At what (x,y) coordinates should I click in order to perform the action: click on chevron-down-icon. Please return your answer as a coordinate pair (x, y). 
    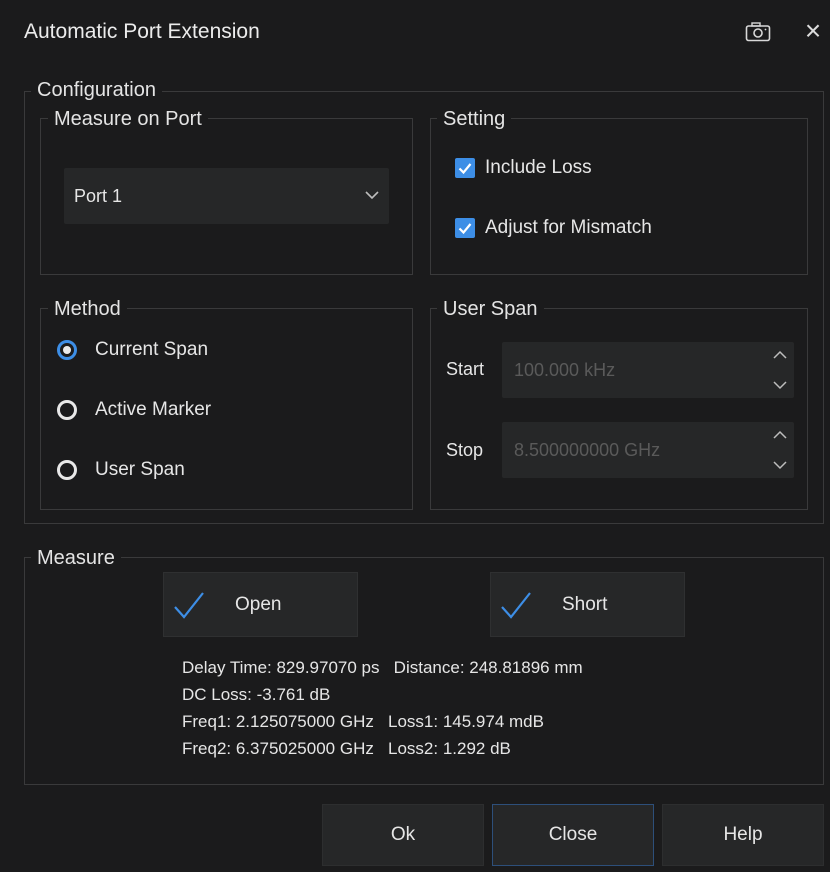
    Looking at the image, I should click on (372, 195).